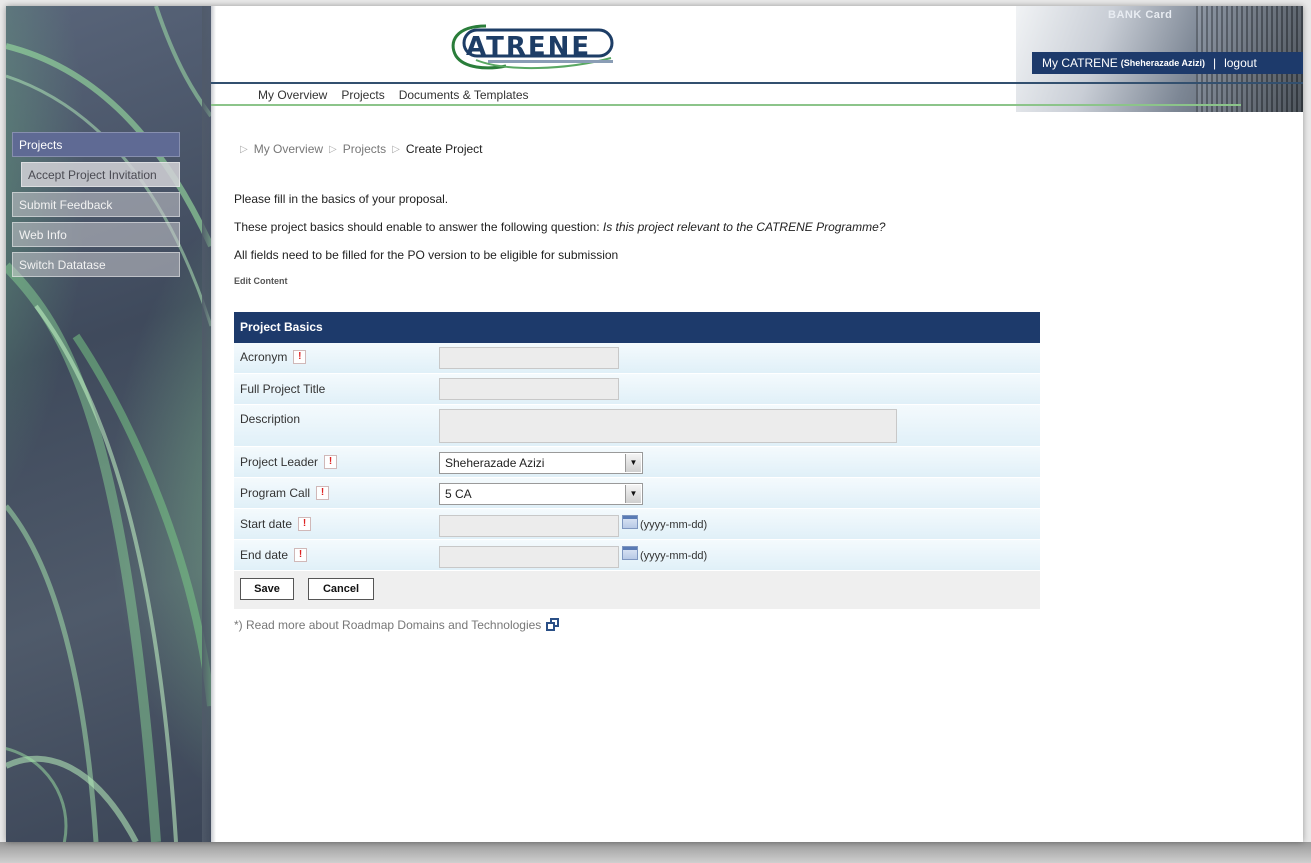  I want to click on program-call-label-text: Program Call, so click(275, 493).